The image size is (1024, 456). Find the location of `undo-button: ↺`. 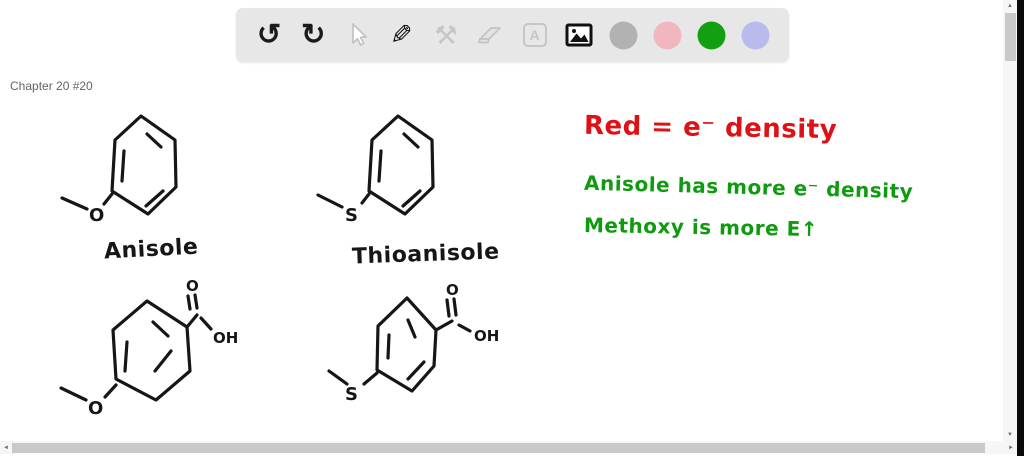

undo-button: ↺ is located at coordinates (269, 35).